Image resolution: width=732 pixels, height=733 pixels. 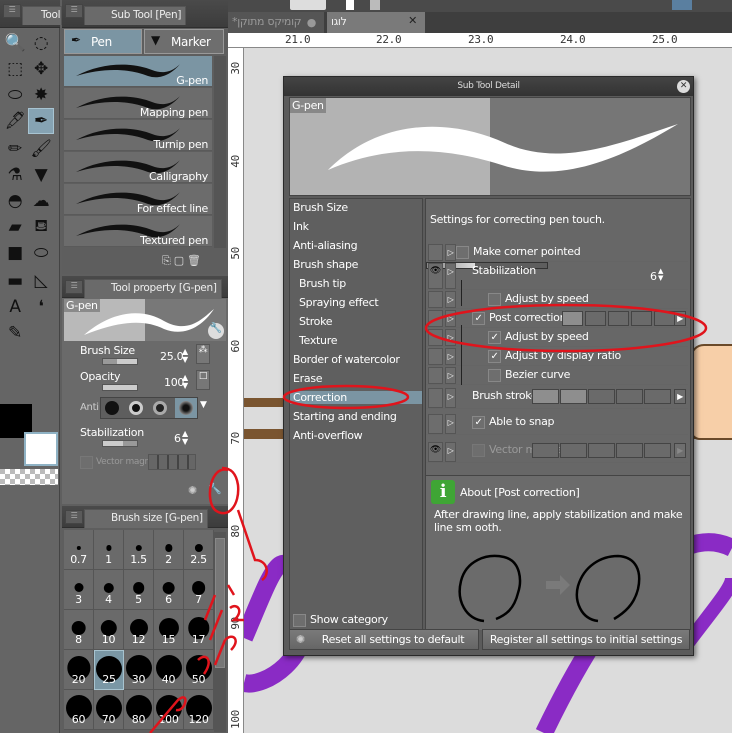 I want to click on magic-wand-icon: ✸, so click(x=41, y=95).